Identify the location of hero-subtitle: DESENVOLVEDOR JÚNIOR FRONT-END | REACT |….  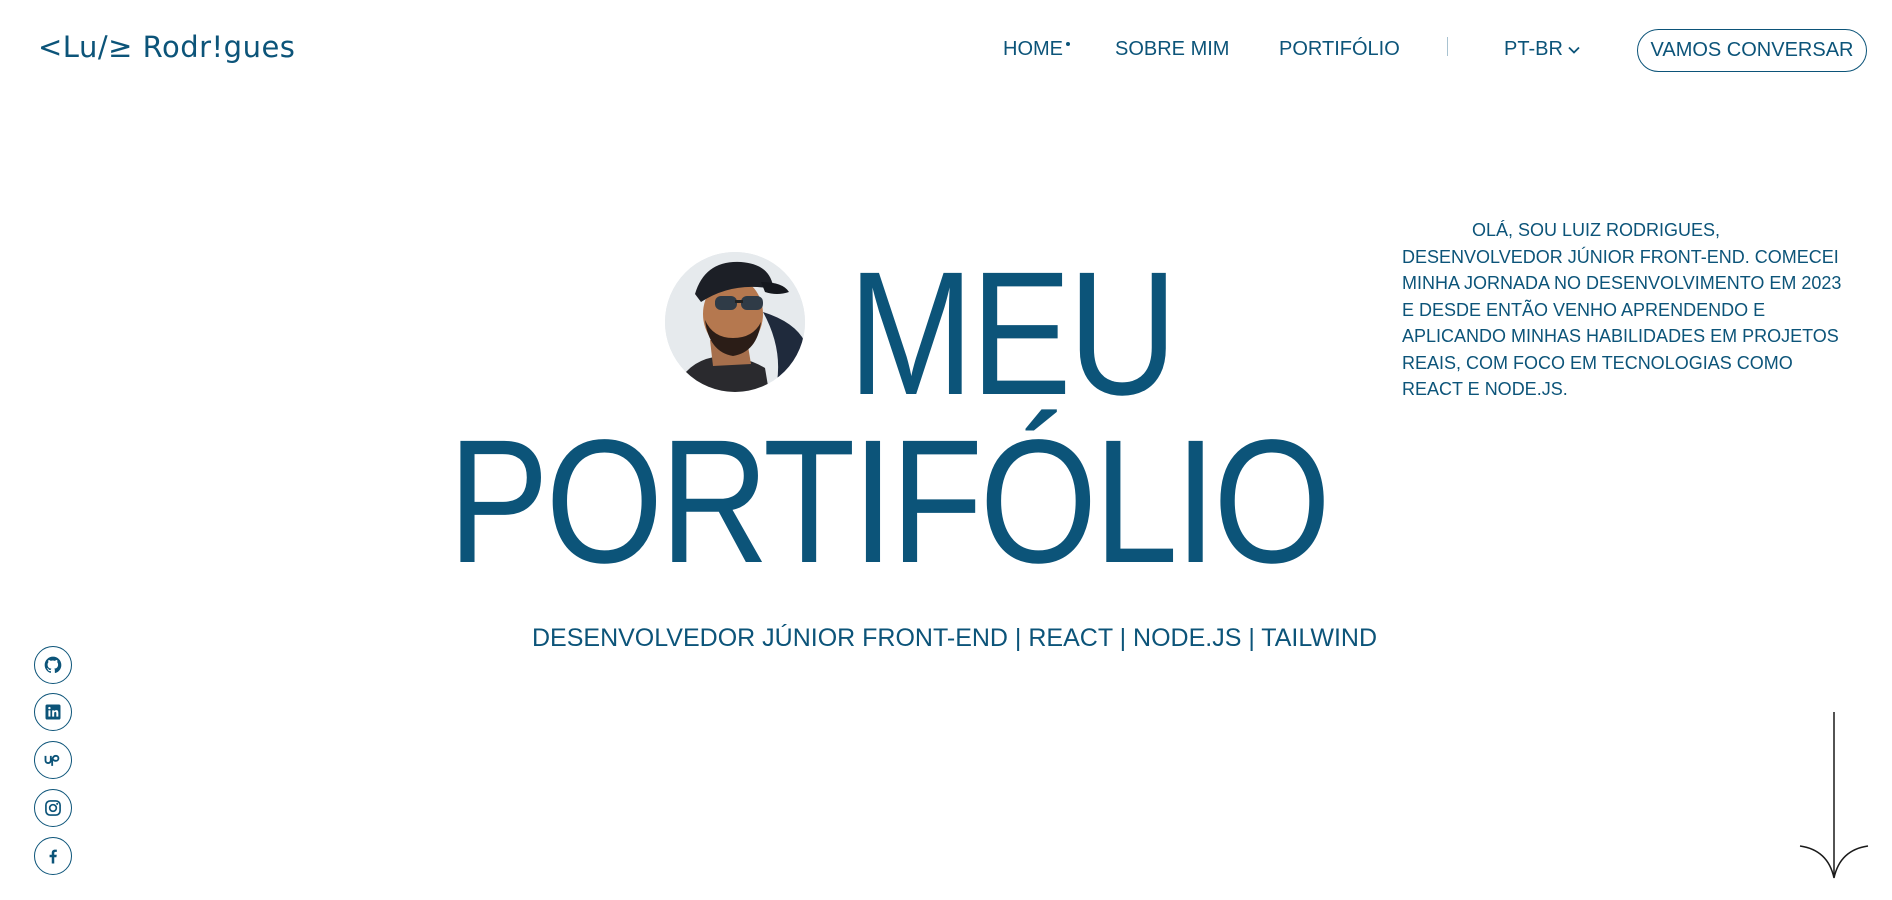
(955, 638).